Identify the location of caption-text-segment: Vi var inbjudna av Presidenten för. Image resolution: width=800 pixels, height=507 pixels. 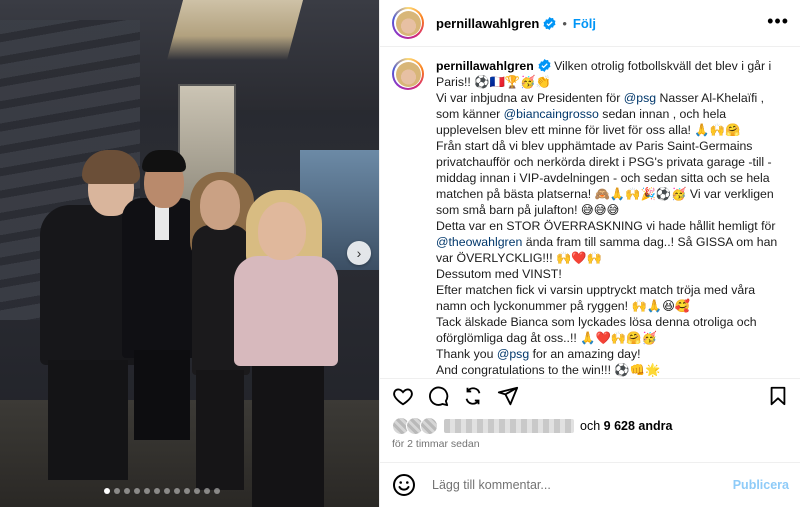
(530, 98).